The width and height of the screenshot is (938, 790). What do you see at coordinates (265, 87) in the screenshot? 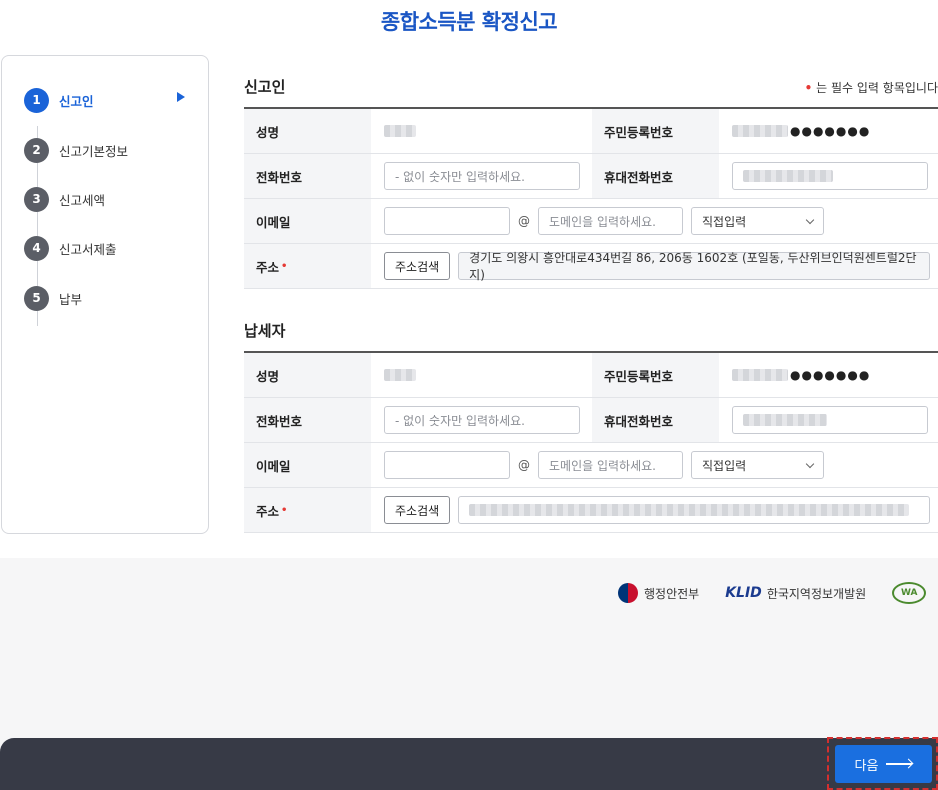
I see `section-title-reporter: 신고인` at bounding box center [265, 87].